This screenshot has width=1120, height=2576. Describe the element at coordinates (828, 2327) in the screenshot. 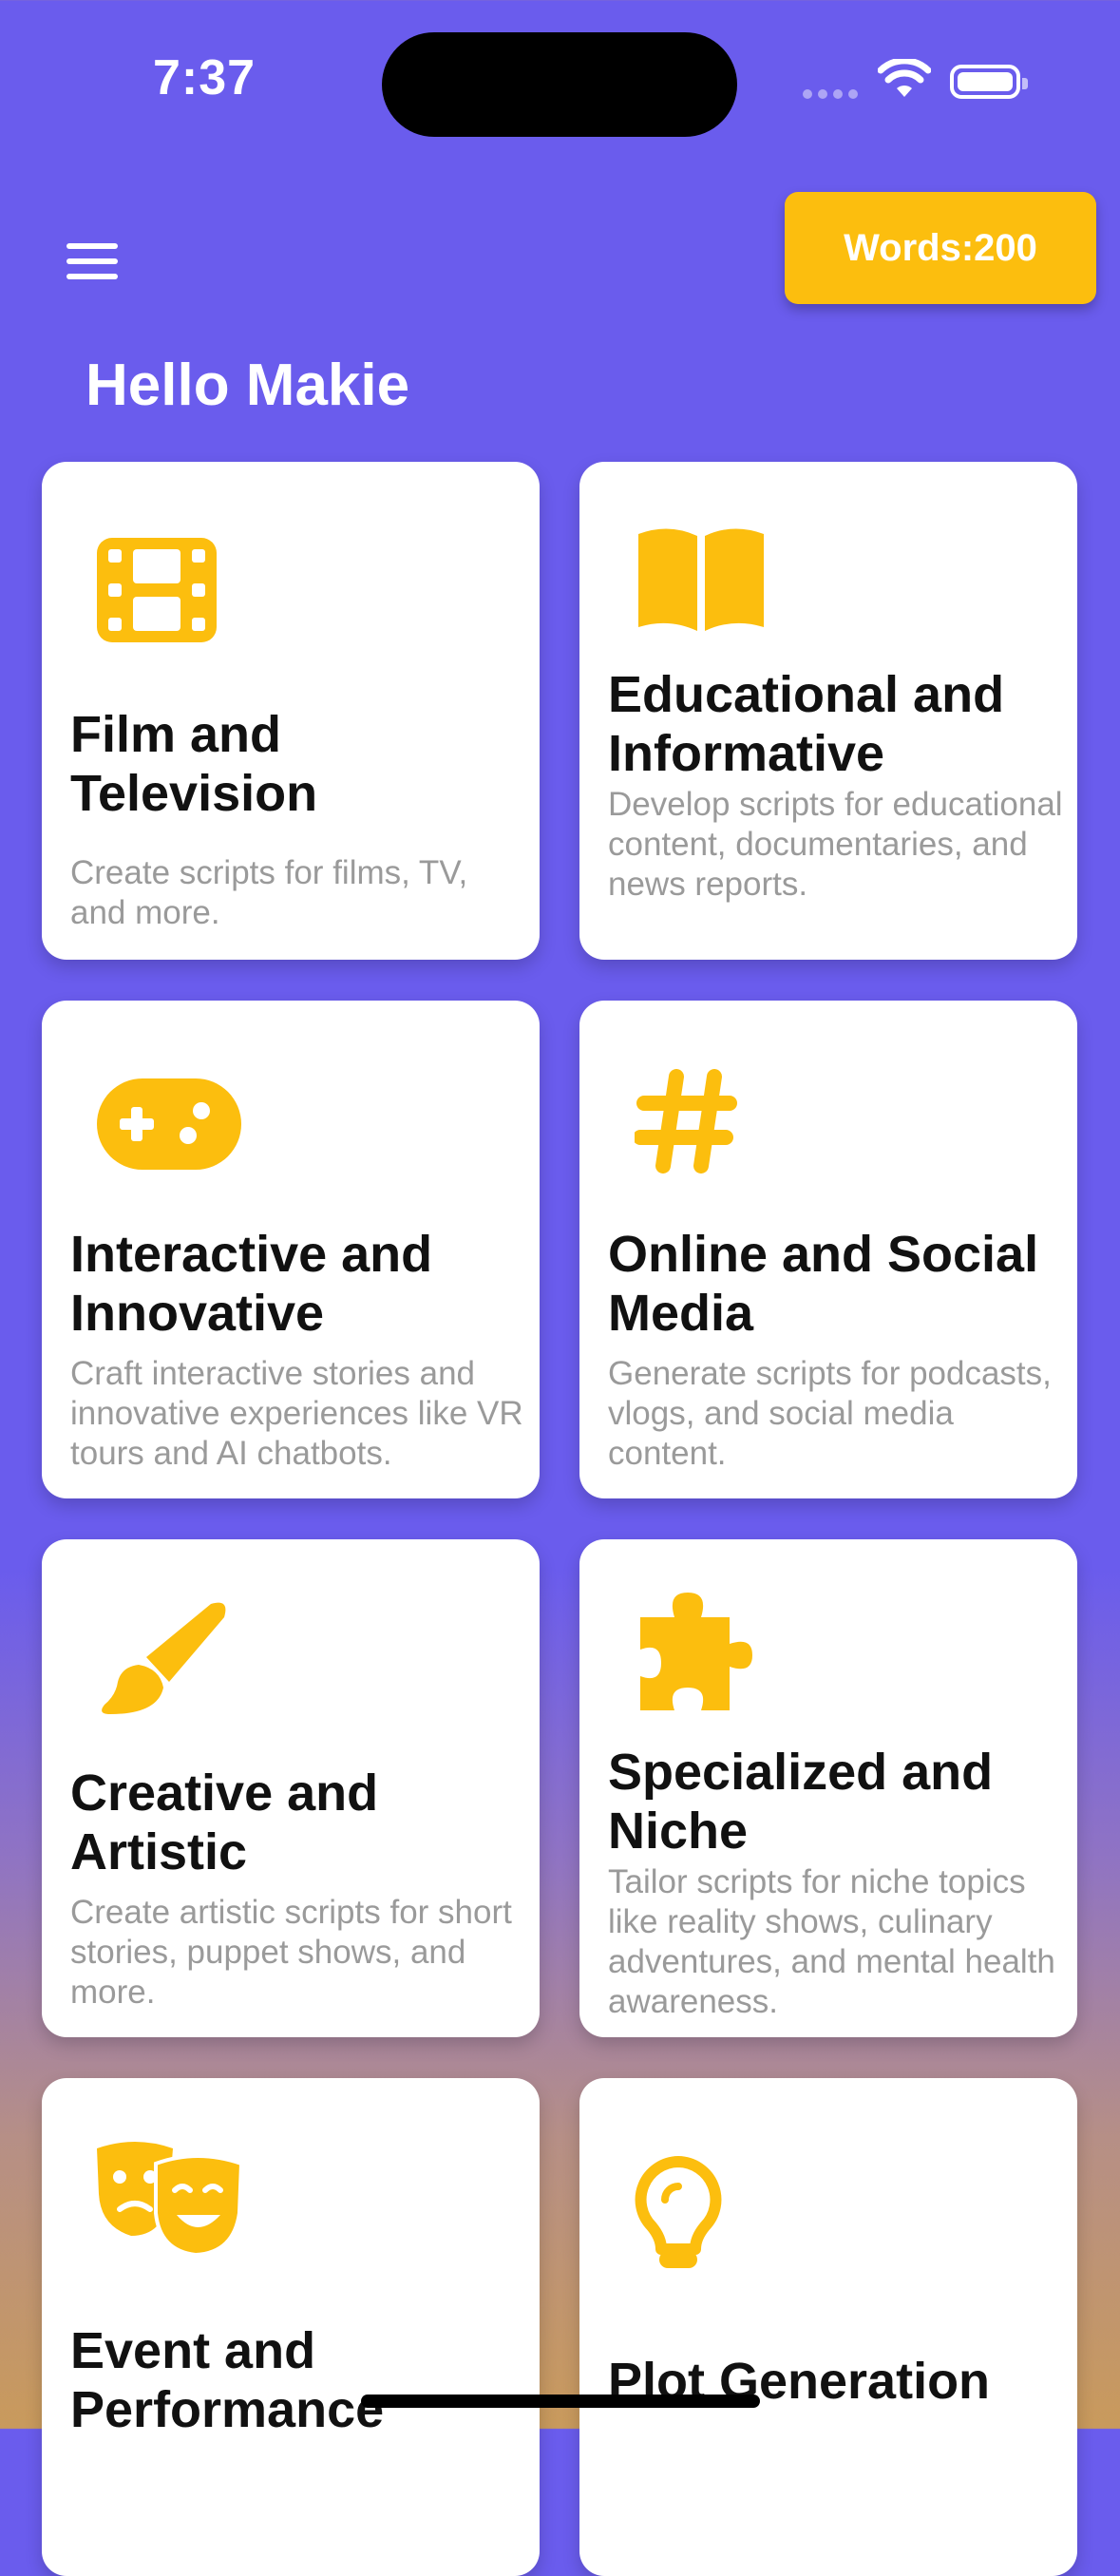

I see `card-plot-generation: Plot Generation` at that location.